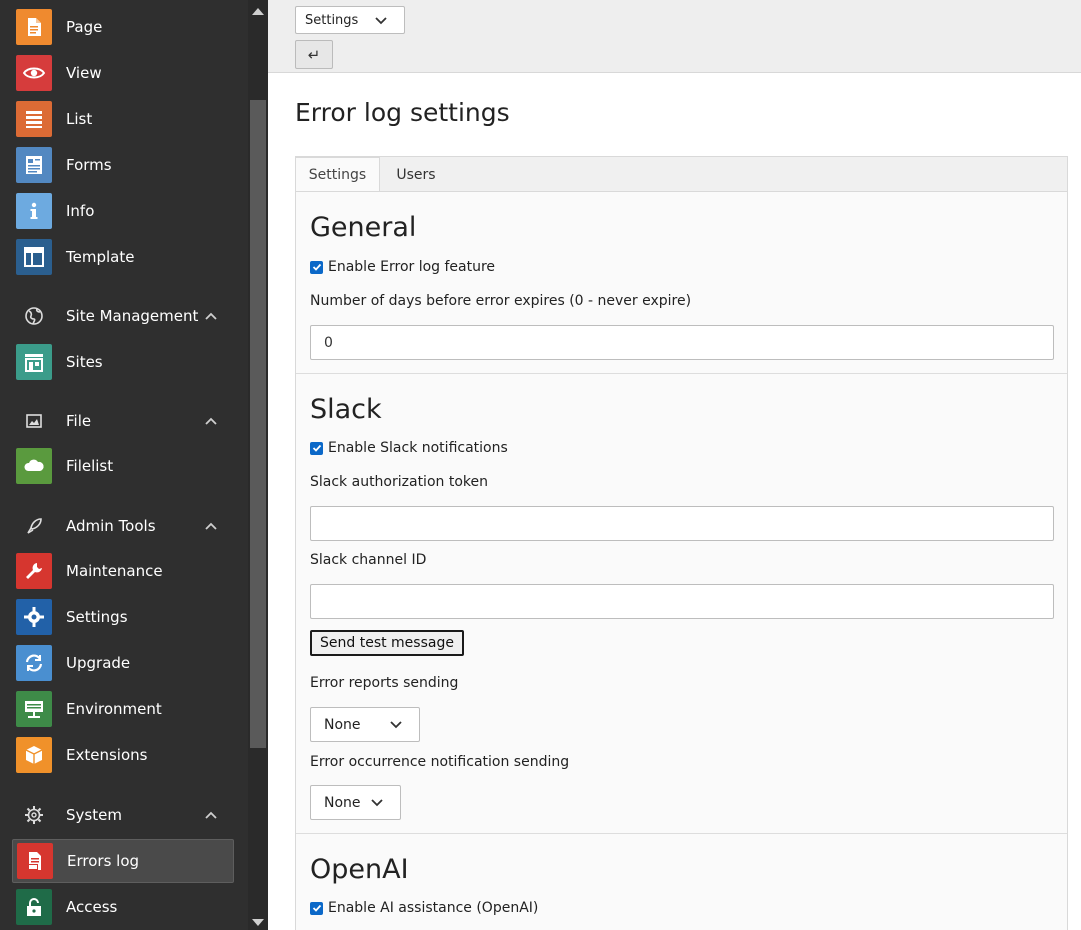 This screenshot has height=930, width=1081. What do you see at coordinates (34, 663) in the screenshot?
I see `refresh-icon` at bounding box center [34, 663].